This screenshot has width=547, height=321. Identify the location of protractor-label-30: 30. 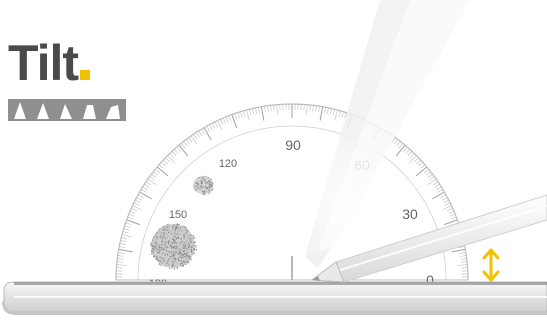
(410, 214).